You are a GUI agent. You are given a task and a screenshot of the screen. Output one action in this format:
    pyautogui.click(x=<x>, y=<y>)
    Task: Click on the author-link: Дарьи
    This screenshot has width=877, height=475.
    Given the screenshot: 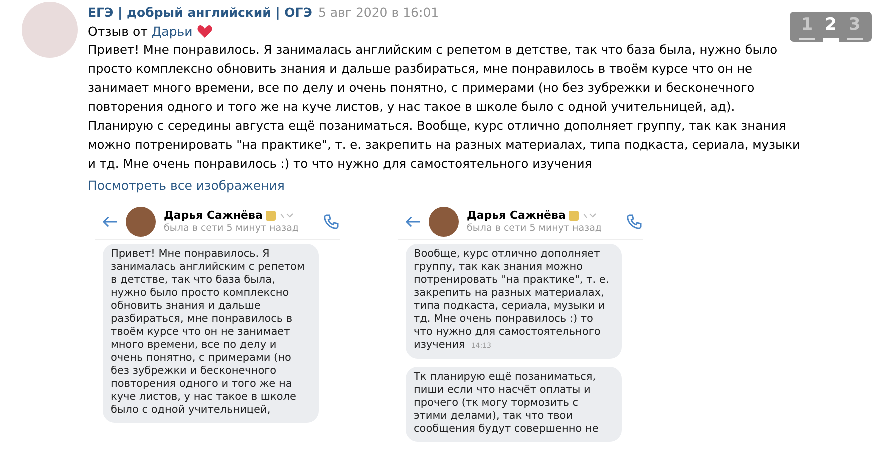 What is the action you would take?
    pyautogui.click(x=172, y=31)
    